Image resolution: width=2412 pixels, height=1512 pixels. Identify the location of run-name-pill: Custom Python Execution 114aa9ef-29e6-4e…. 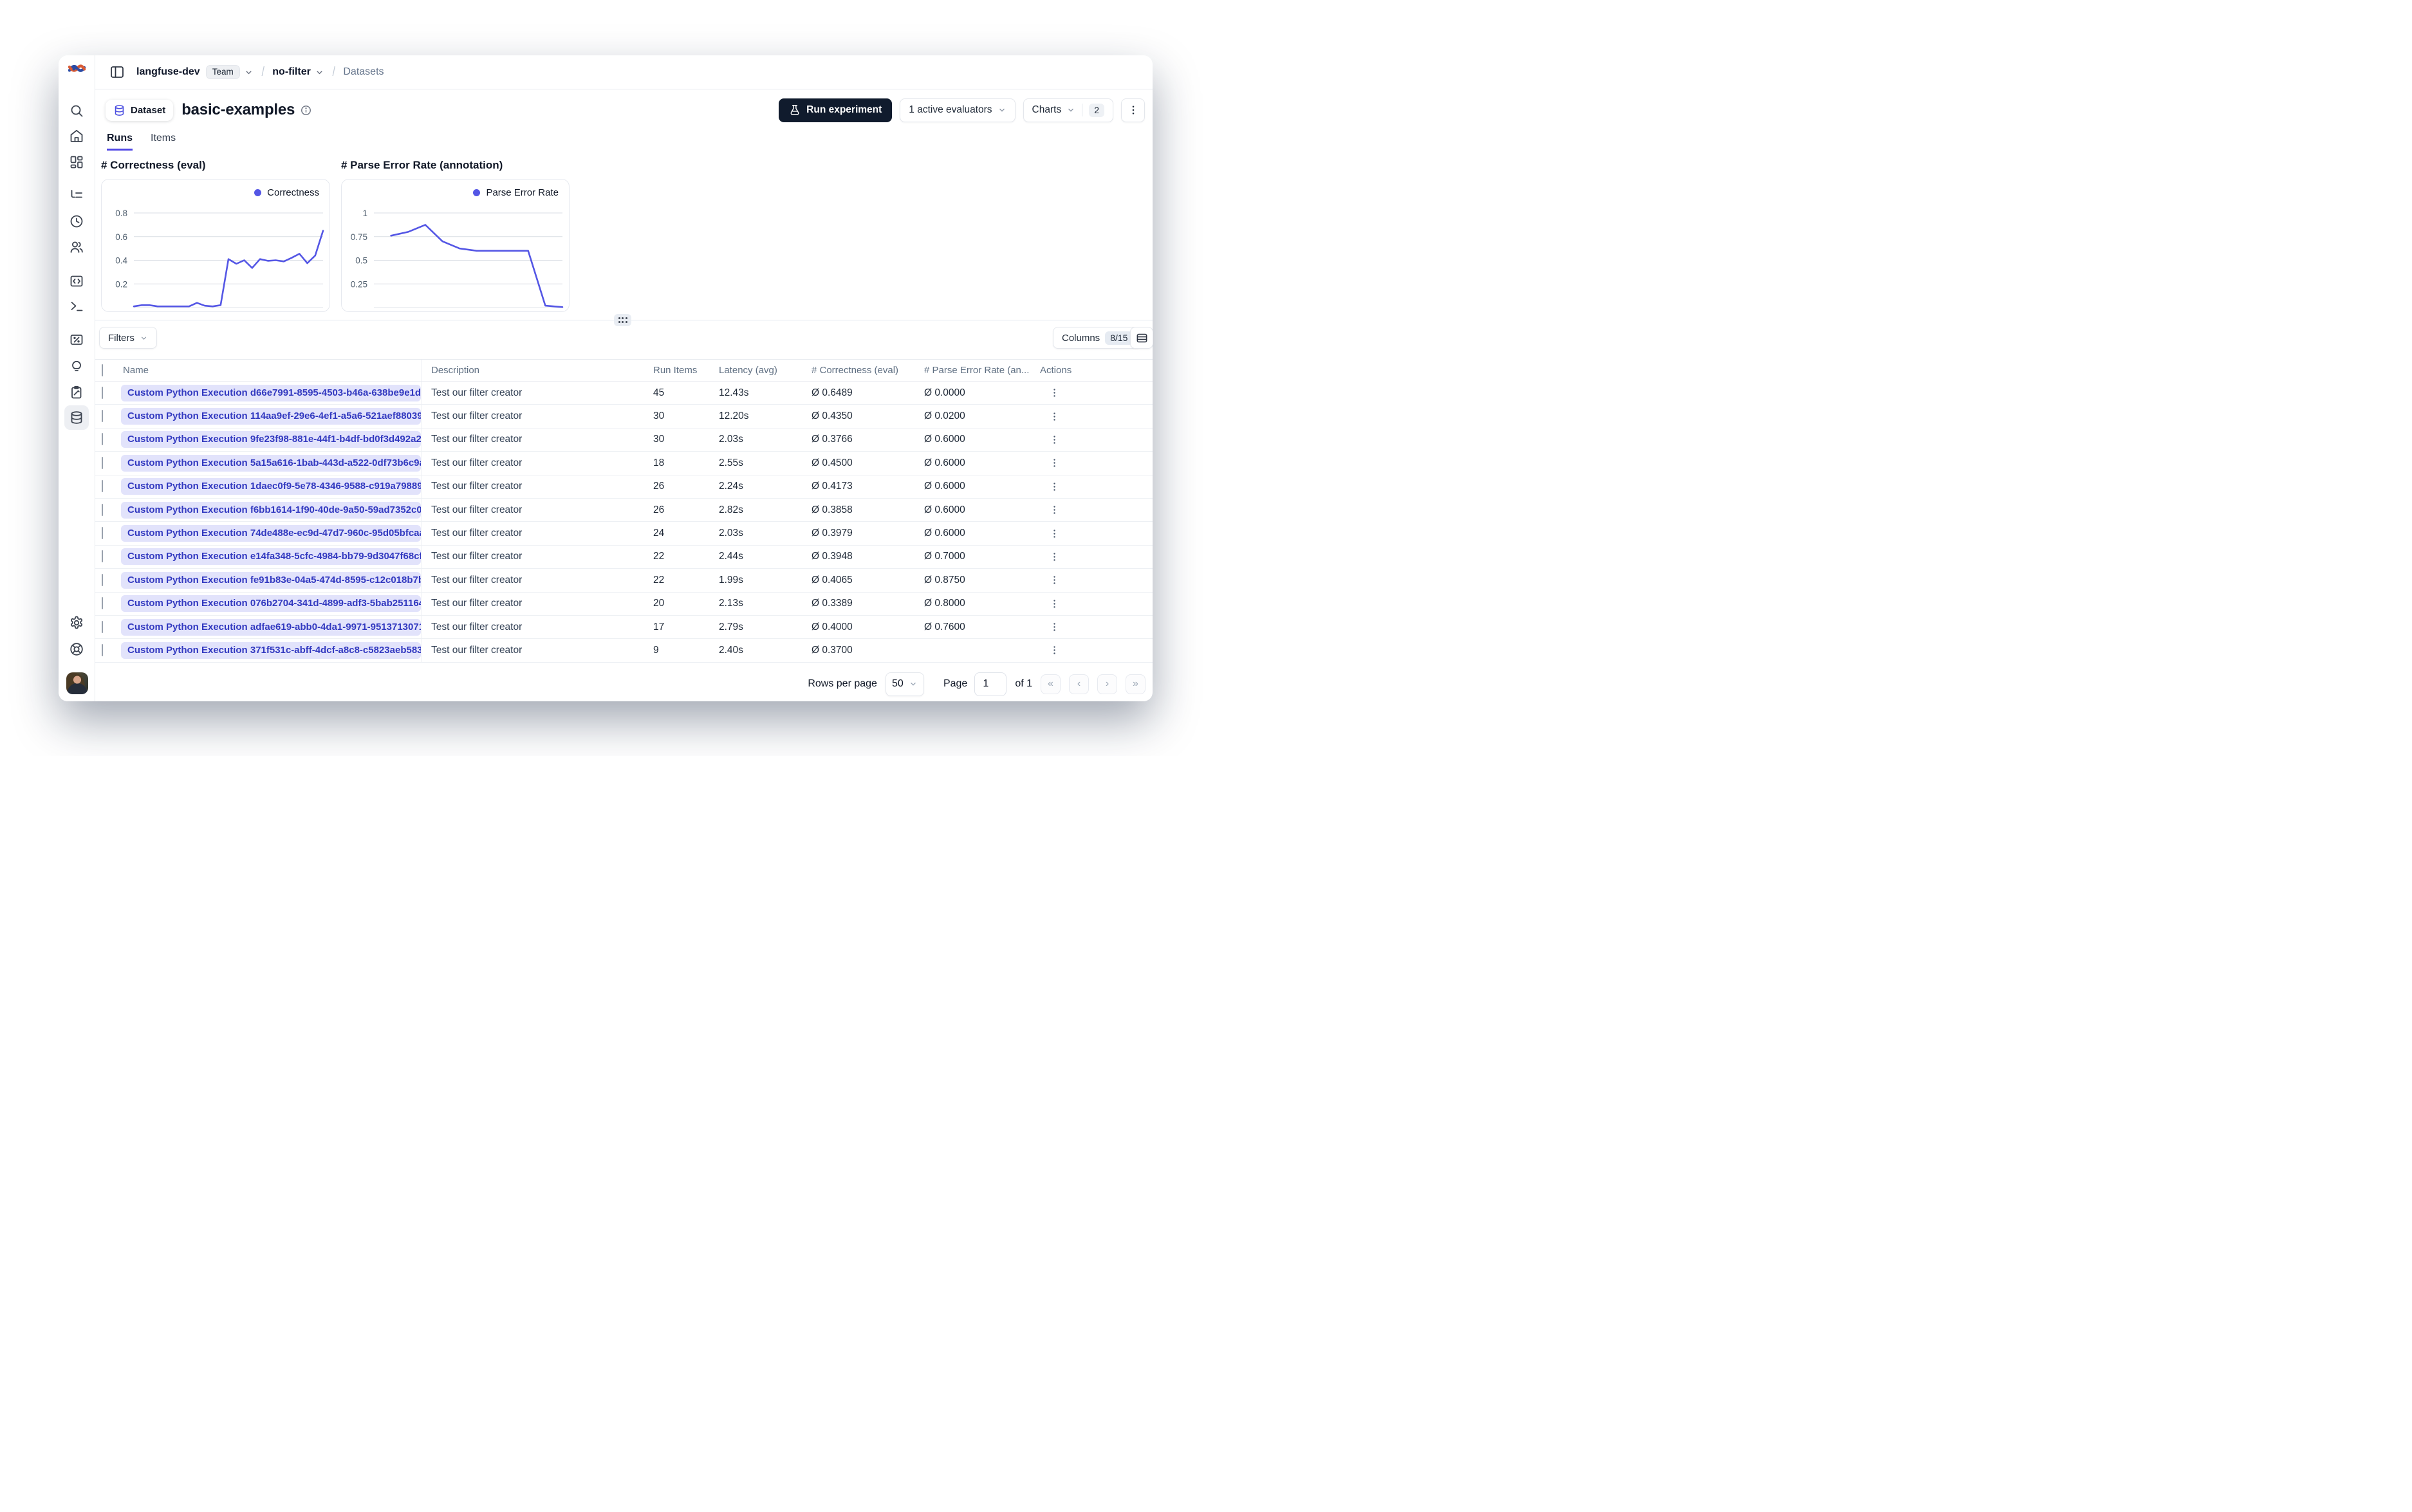
(271, 416).